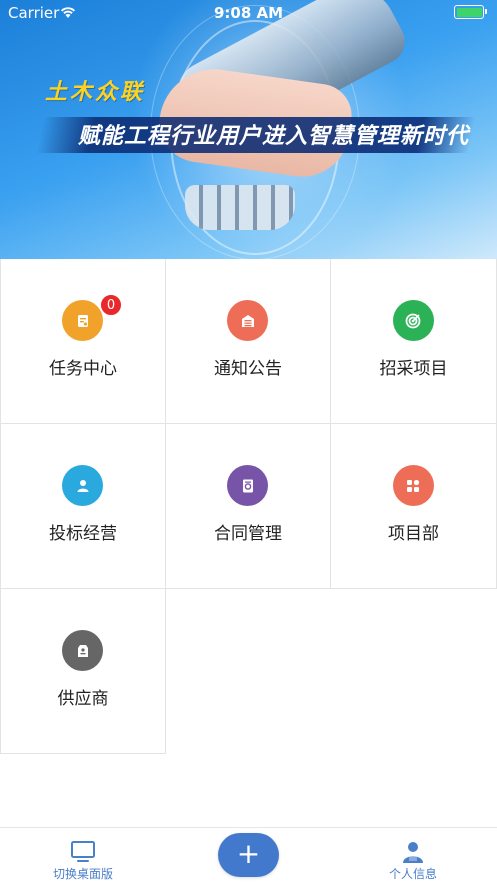 The width and height of the screenshot is (497, 883). I want to click on module-supplier: 供应商, so click(83, 671).